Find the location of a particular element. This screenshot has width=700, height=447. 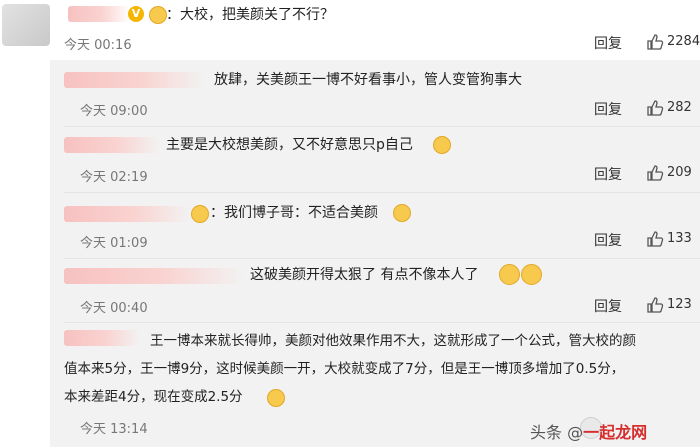

reply-text: 主要是大校想美颜，又不好意思只p自己 is located at coordinates (289, 145).